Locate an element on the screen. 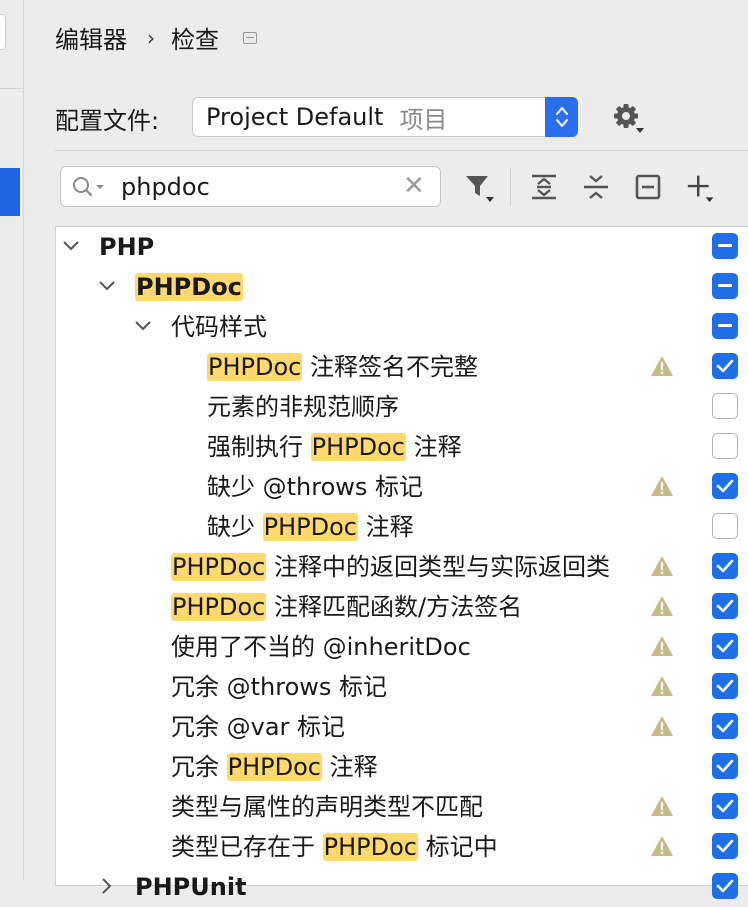 The width and height of the screenshot is (748, 907). tree-row: PHPDoc 注释匹配函数/方法签名 is located at coordinates (402, 607).